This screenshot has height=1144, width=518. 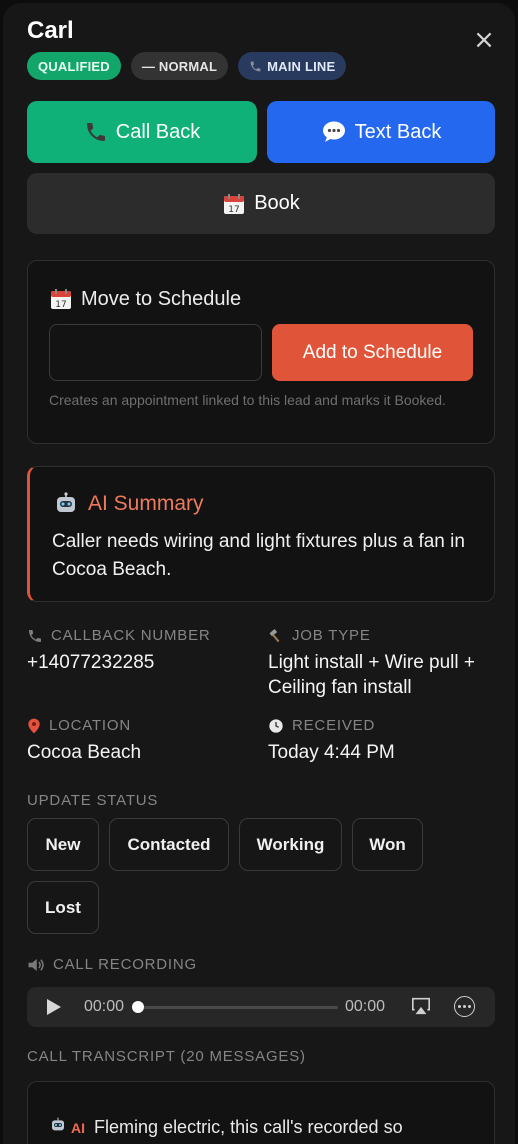 What do you see at coordinates (383, 741) in the screenshot?
I see `received-field: RECEIVED Today 4:44 PM` at bounding box center [383, 741].